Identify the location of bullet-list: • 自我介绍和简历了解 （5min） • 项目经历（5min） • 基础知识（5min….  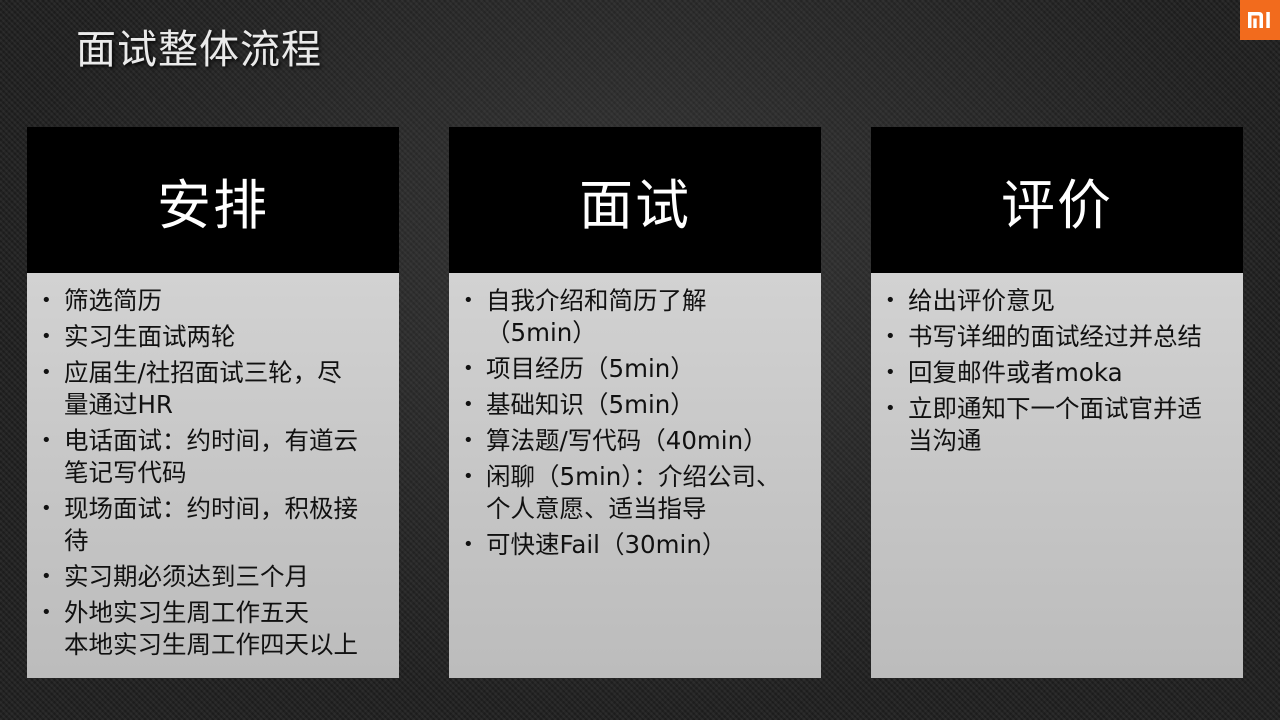
(633, 423).